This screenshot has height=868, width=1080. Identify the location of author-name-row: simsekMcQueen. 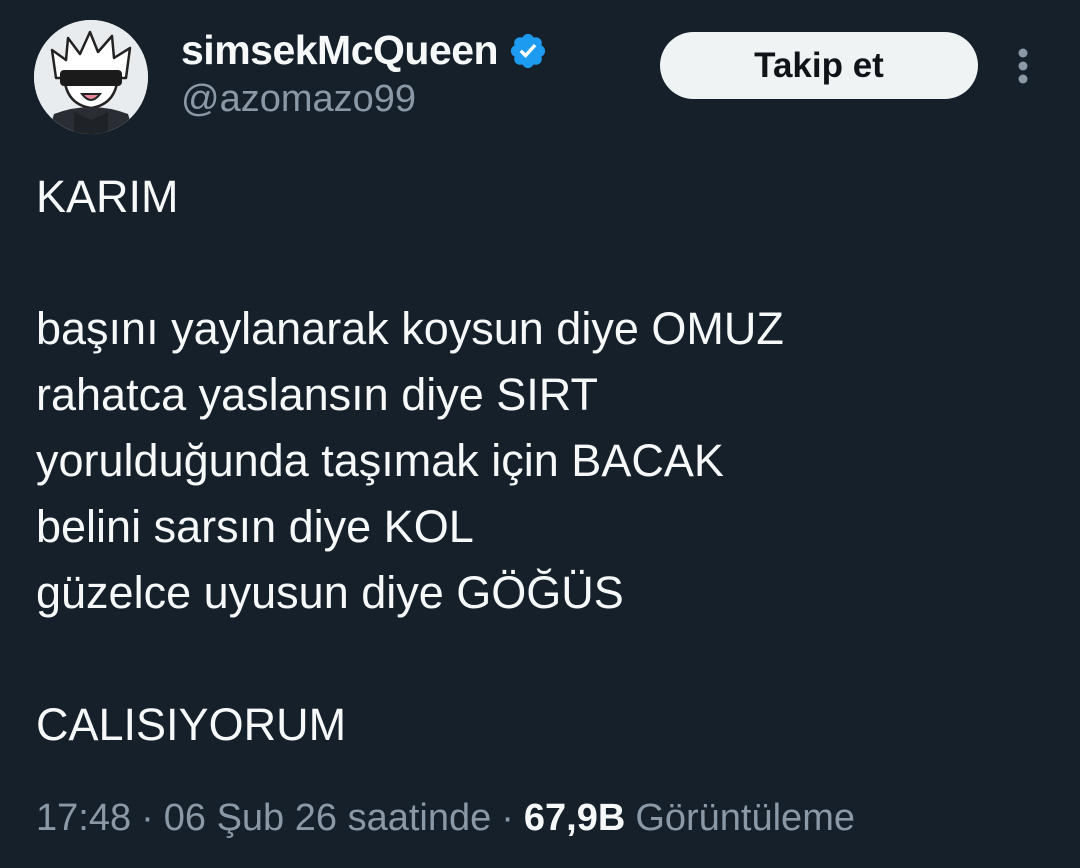
(364, 50).